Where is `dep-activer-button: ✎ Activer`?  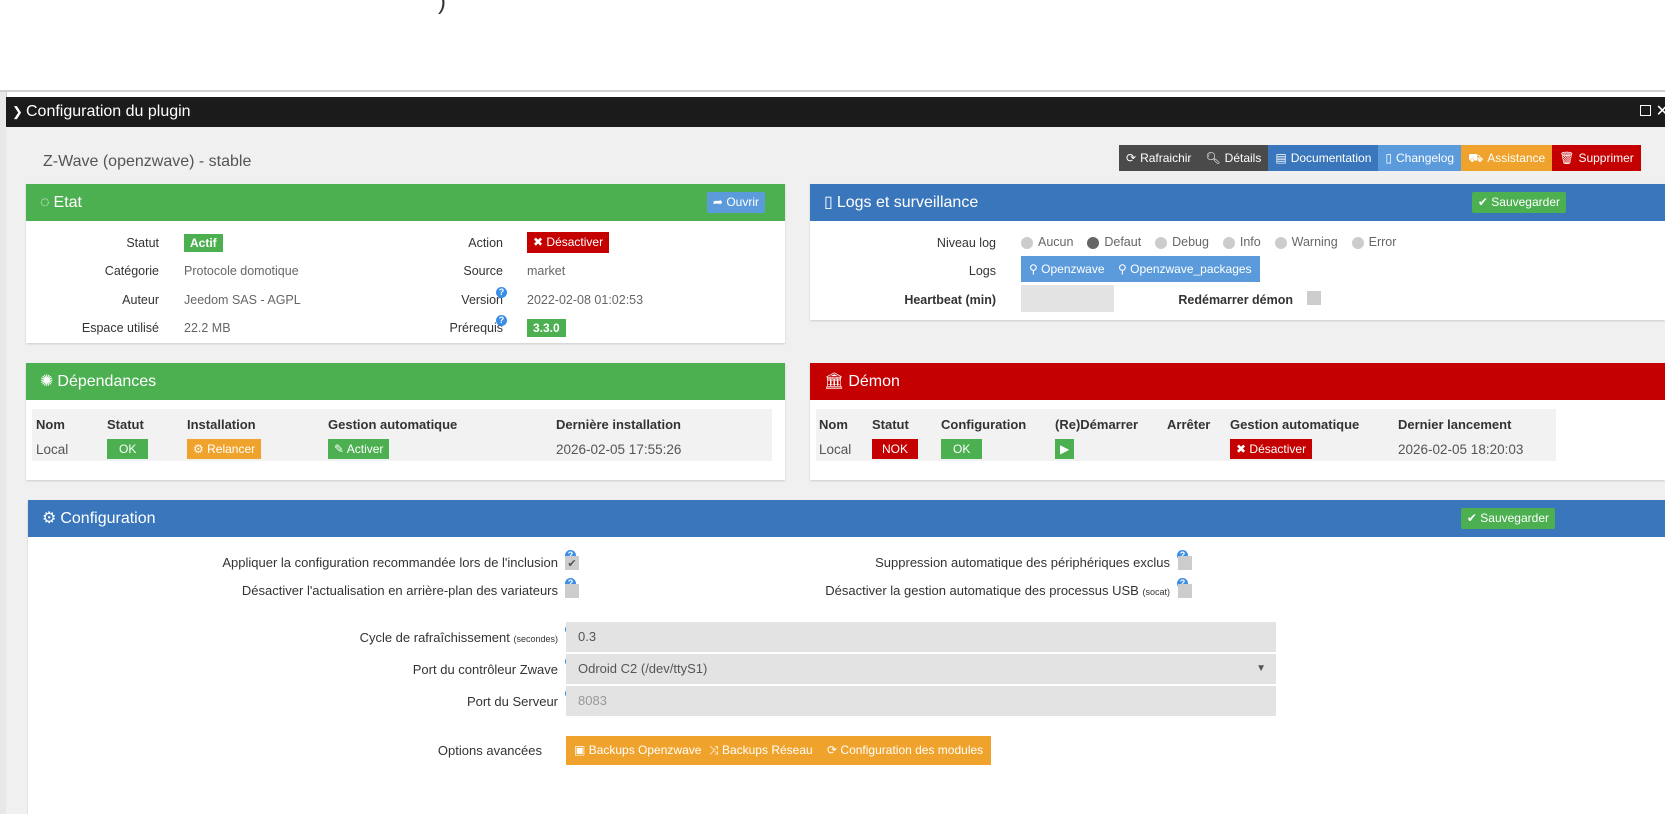 dep-activer-button: ✎ Activer is located at coordinates (359, 449).